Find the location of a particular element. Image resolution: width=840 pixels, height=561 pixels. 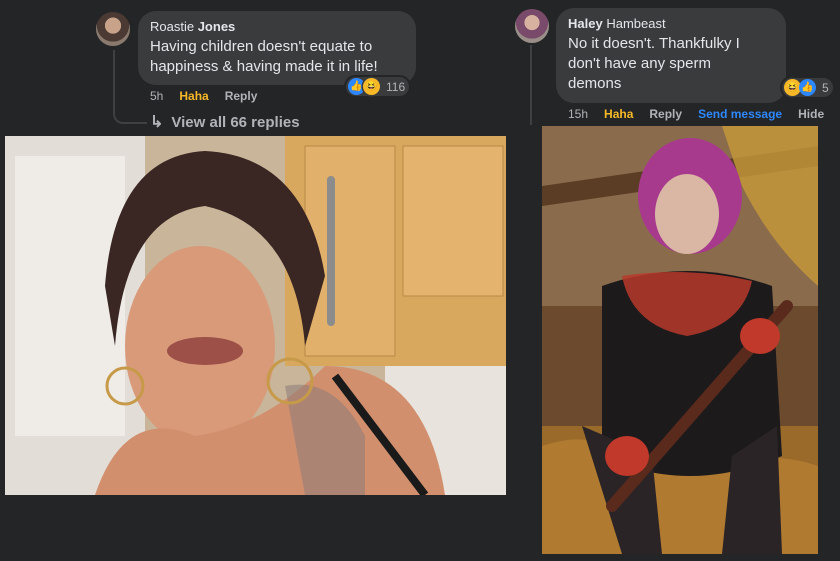

reaction-count: 5 is located at coordinates (825, 87).